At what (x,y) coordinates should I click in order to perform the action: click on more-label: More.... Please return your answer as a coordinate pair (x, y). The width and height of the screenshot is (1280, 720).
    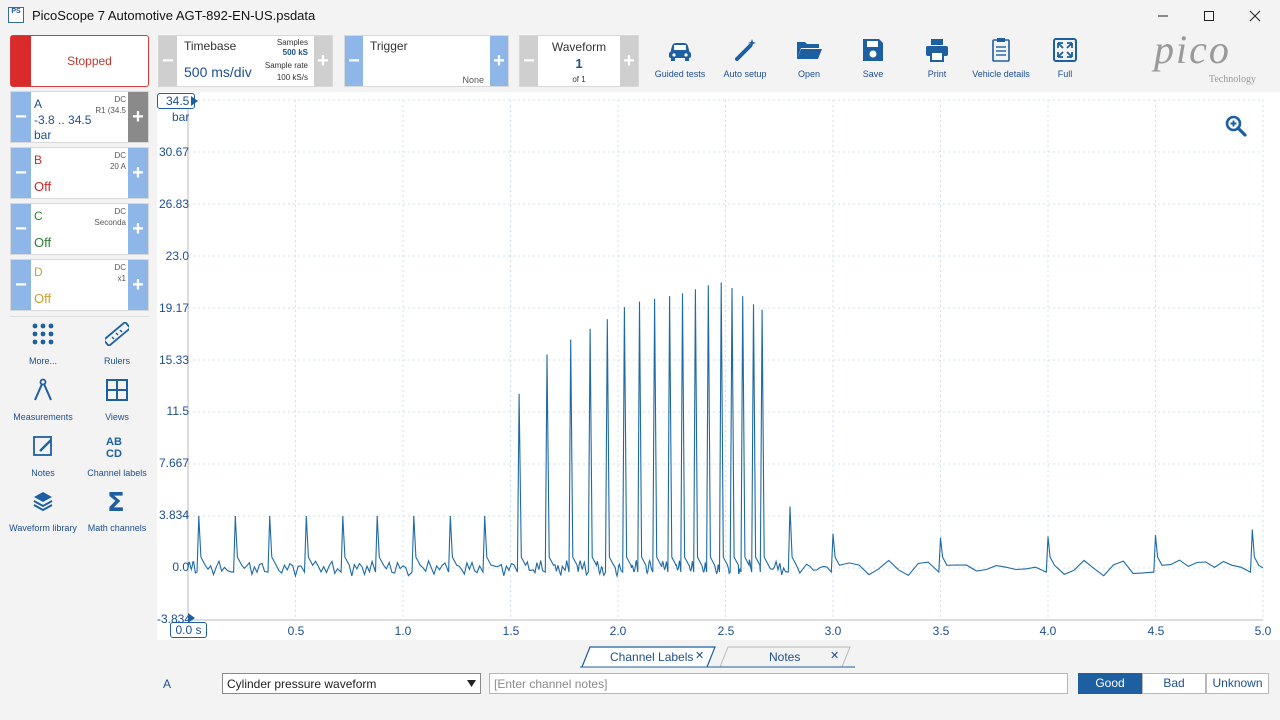
    Looking at the image, I should click on (42, 361).